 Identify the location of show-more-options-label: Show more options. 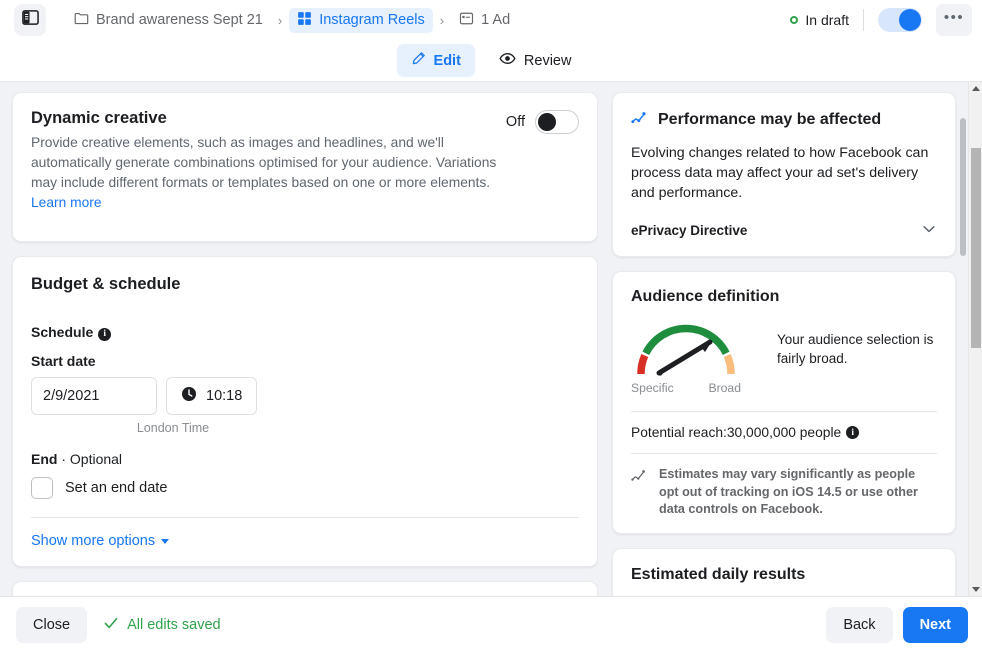
(93, 541).